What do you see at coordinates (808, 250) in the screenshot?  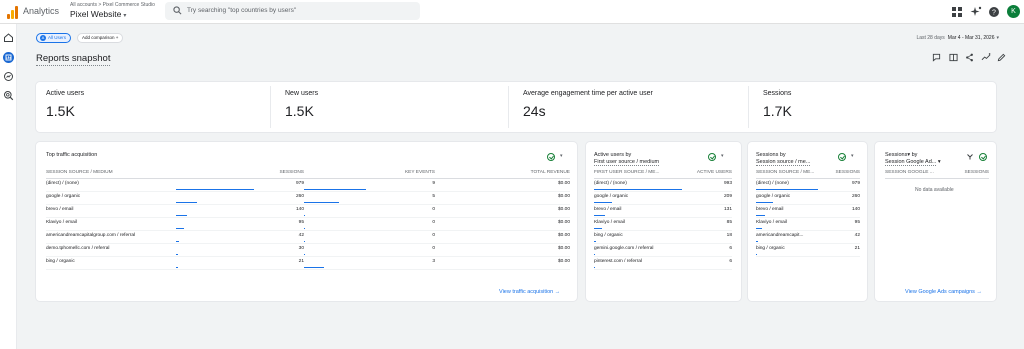 I see `table-row: bing / organic 21` at bounding box center [808, 250].